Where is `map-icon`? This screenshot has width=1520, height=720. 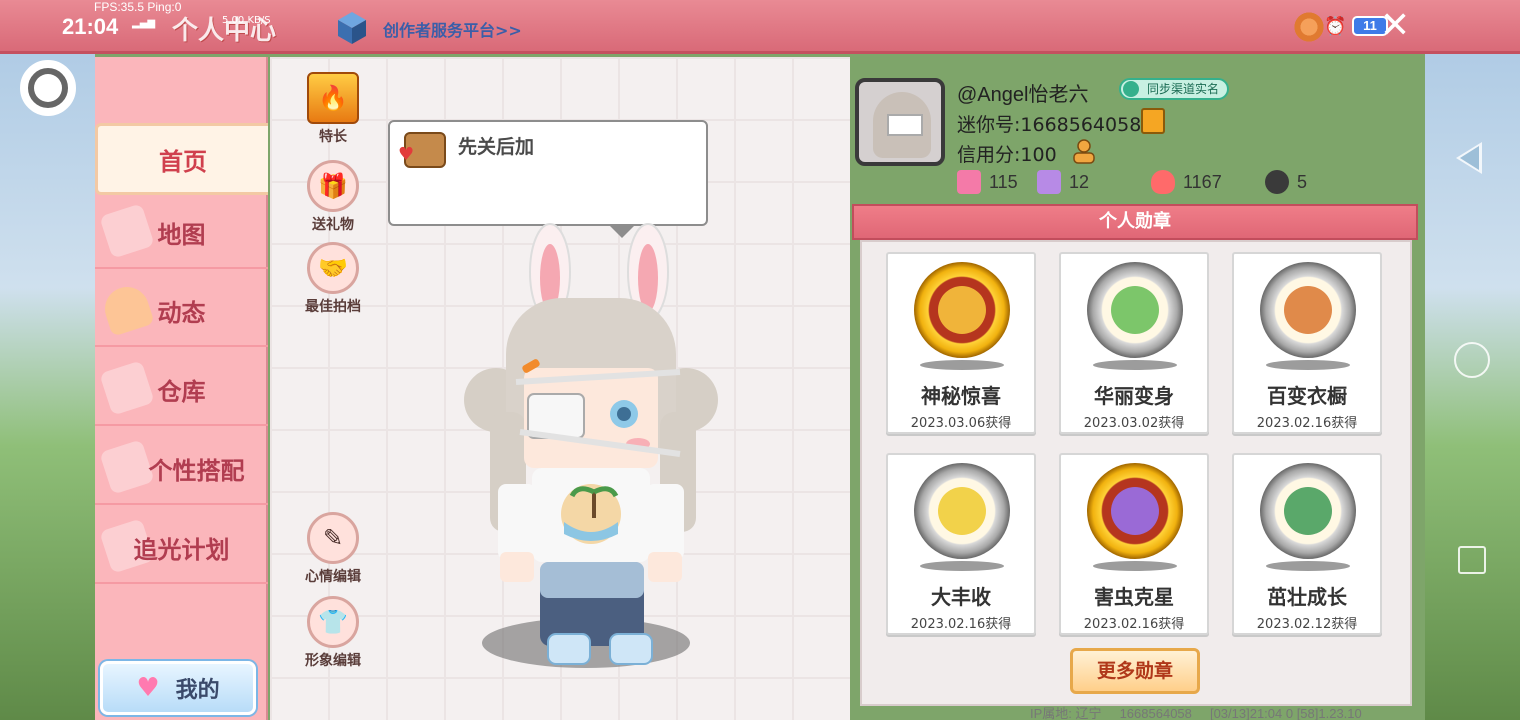 map-icon is located at coordinates (127, 231).